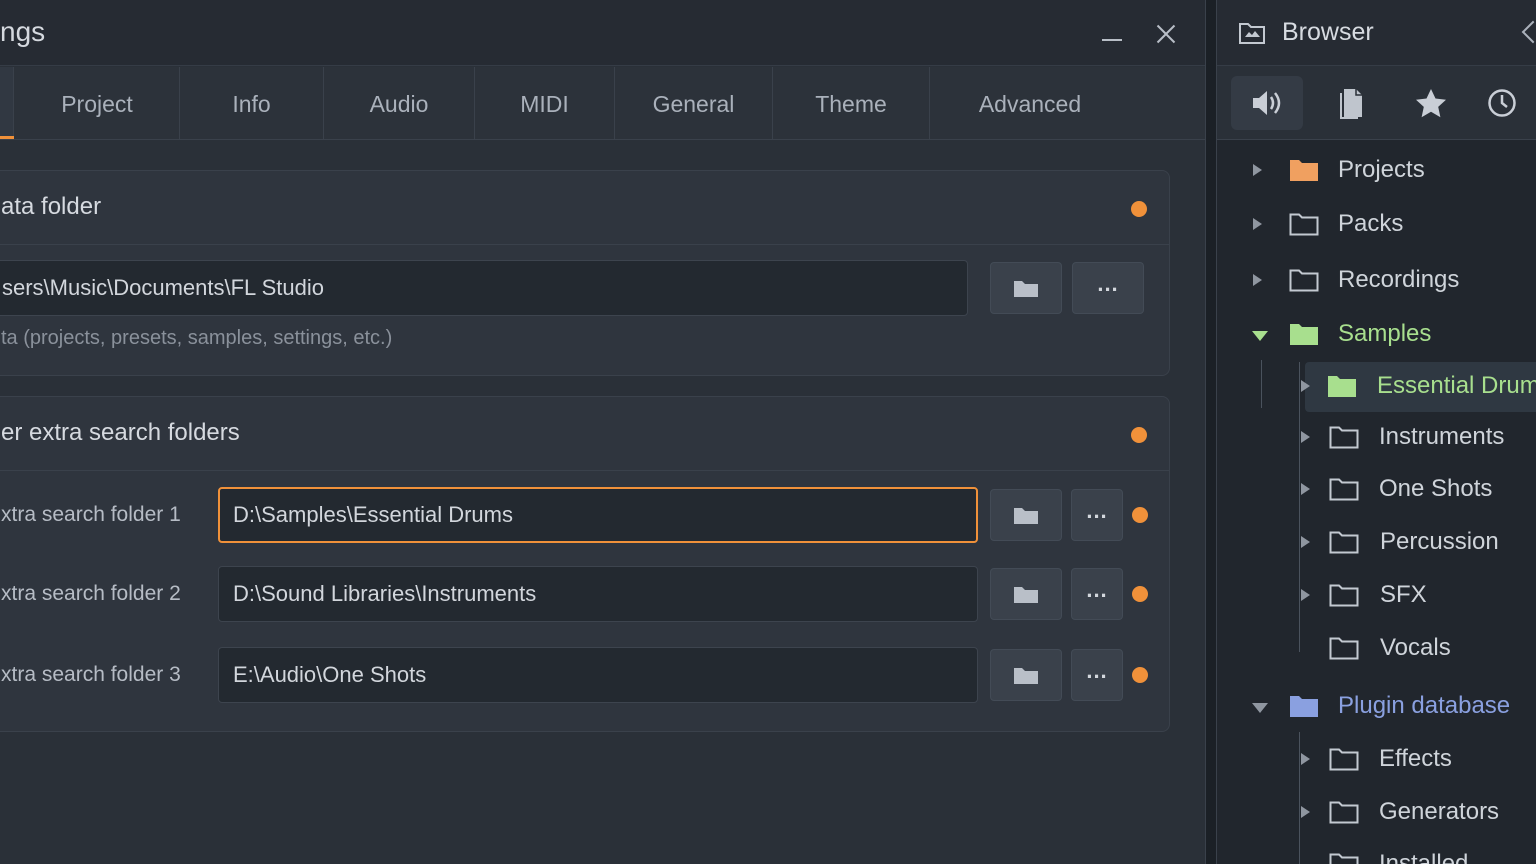  What do you see at coordinates (1436, 488) in the screenshot?
I see `tree-item-label: One Shots` at bounding box center [1436, 488].